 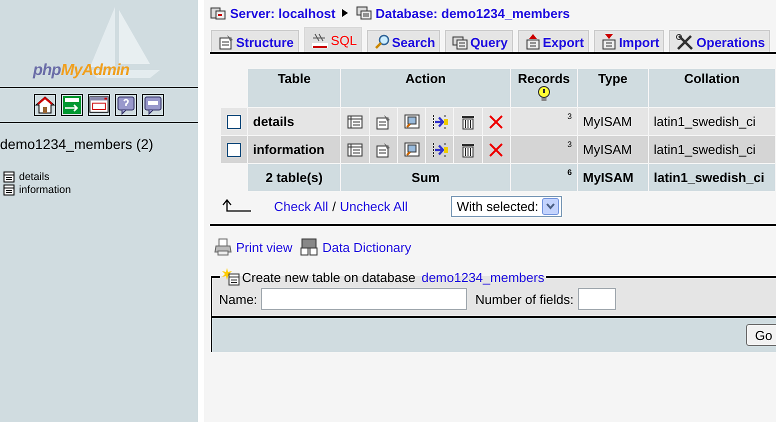 I want to click on database-link: demo1234_members, so click(x=482, y=277).